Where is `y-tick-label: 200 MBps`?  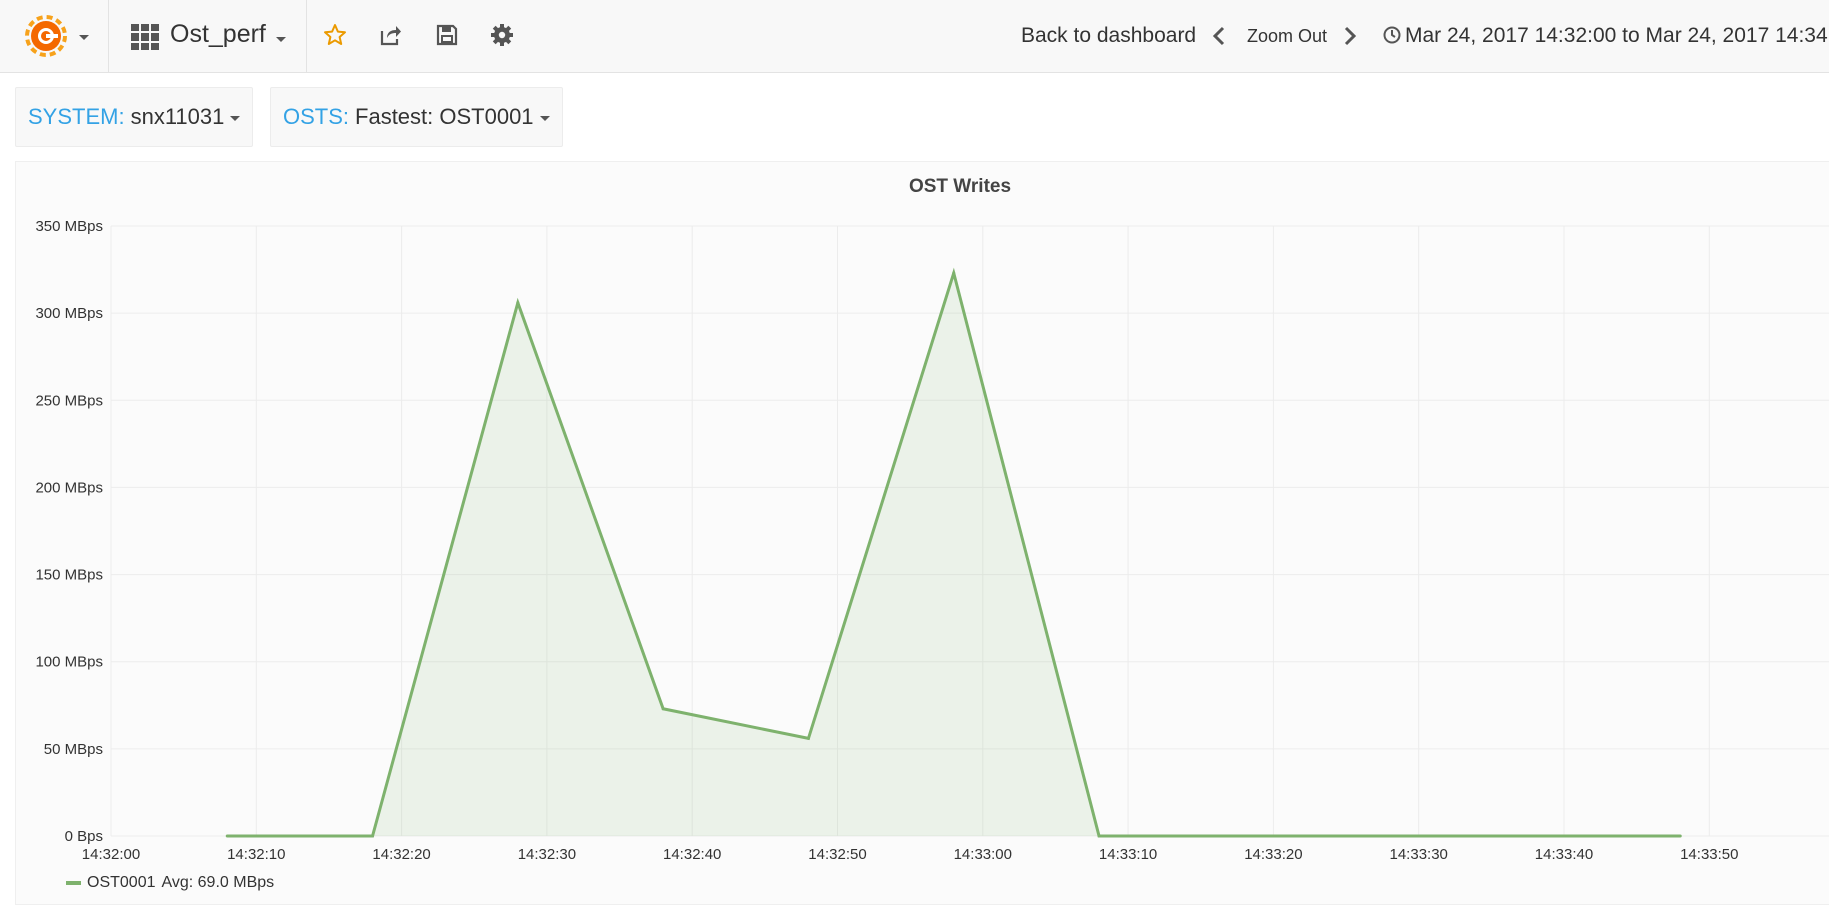 y-tick-label: 200 MBps is located at coordinates (69, 487).